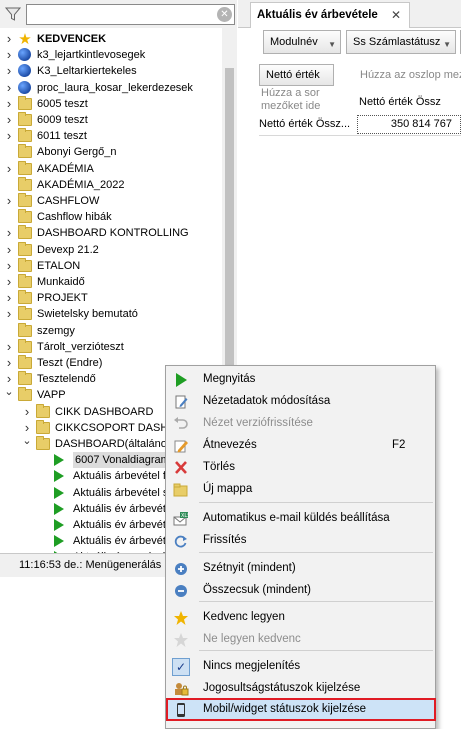 Image resolution: width=461 pixels, height=729 pixels. I want to click on tree-item: › ETALON, so click(113, 265).